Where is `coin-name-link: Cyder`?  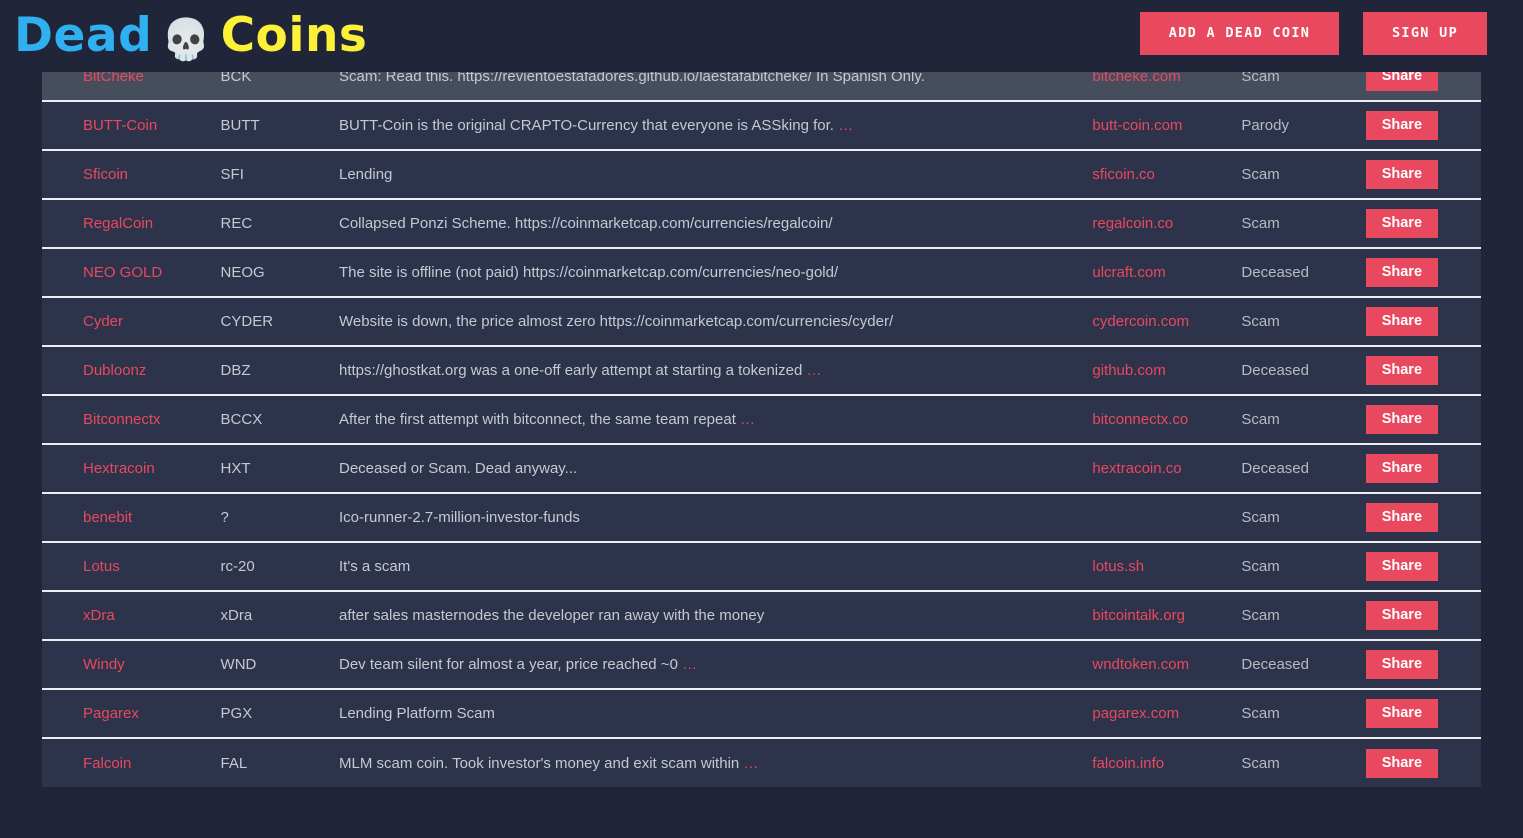
coin-name-link: Cyder is located at coordinates (82, 321).